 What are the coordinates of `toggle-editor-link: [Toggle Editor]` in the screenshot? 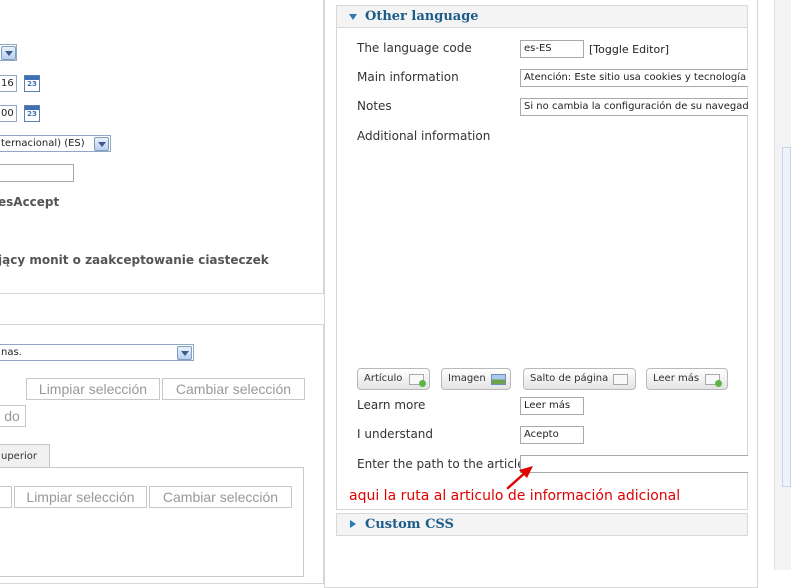 It's located at (629, 49).